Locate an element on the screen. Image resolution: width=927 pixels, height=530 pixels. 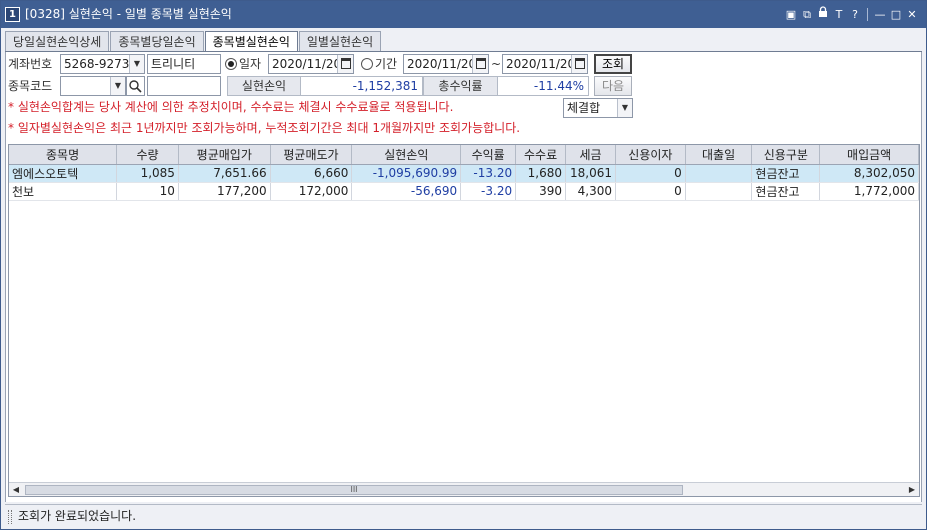
period-to-field: 2020/11/20 is located at coordinates (545, 64).